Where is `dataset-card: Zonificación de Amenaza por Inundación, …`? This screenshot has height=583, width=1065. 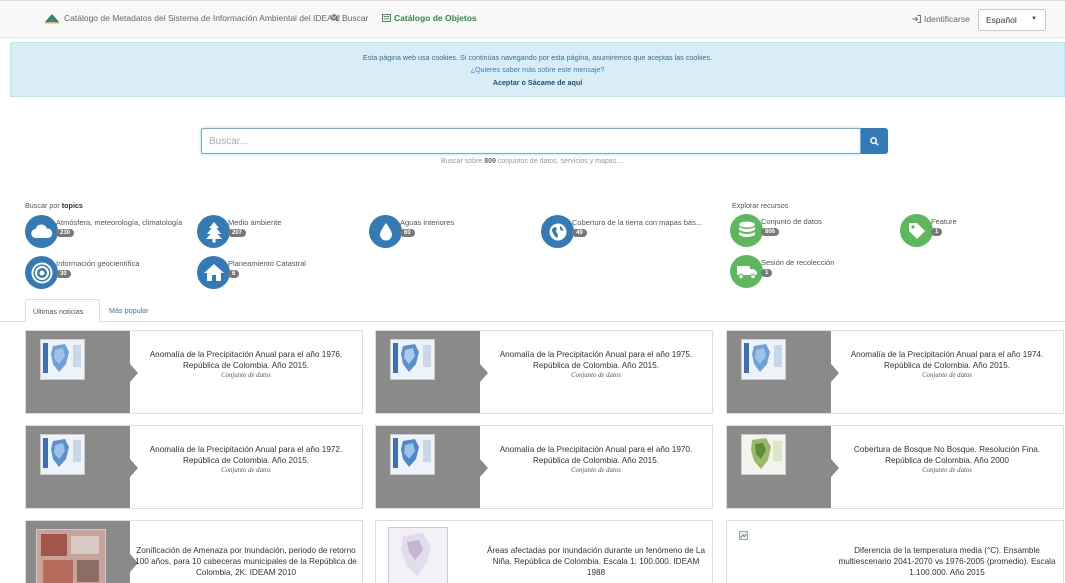 dataset-card: Zonificación de Amenaza por Inundación, … is located at coordinates (194, 551).